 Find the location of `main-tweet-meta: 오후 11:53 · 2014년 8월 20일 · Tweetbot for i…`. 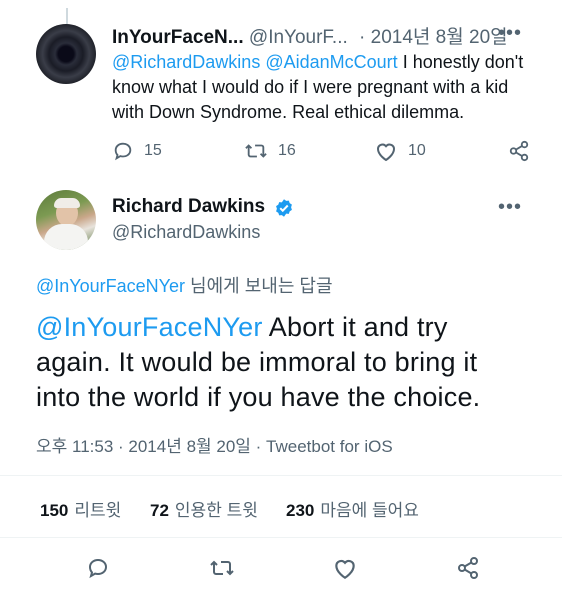

main-tweet-meta: 오후 11:53 · 2014년 8월 20일 · Tweetbot for i… is located at coordinates (214, 444).